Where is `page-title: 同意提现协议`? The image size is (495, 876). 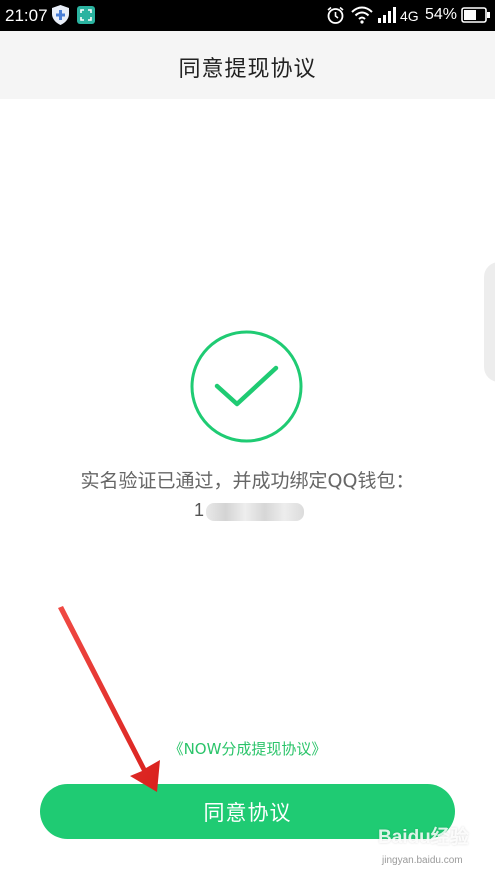
page-title: 同意提现协议 is located at coordinates (247, 69).